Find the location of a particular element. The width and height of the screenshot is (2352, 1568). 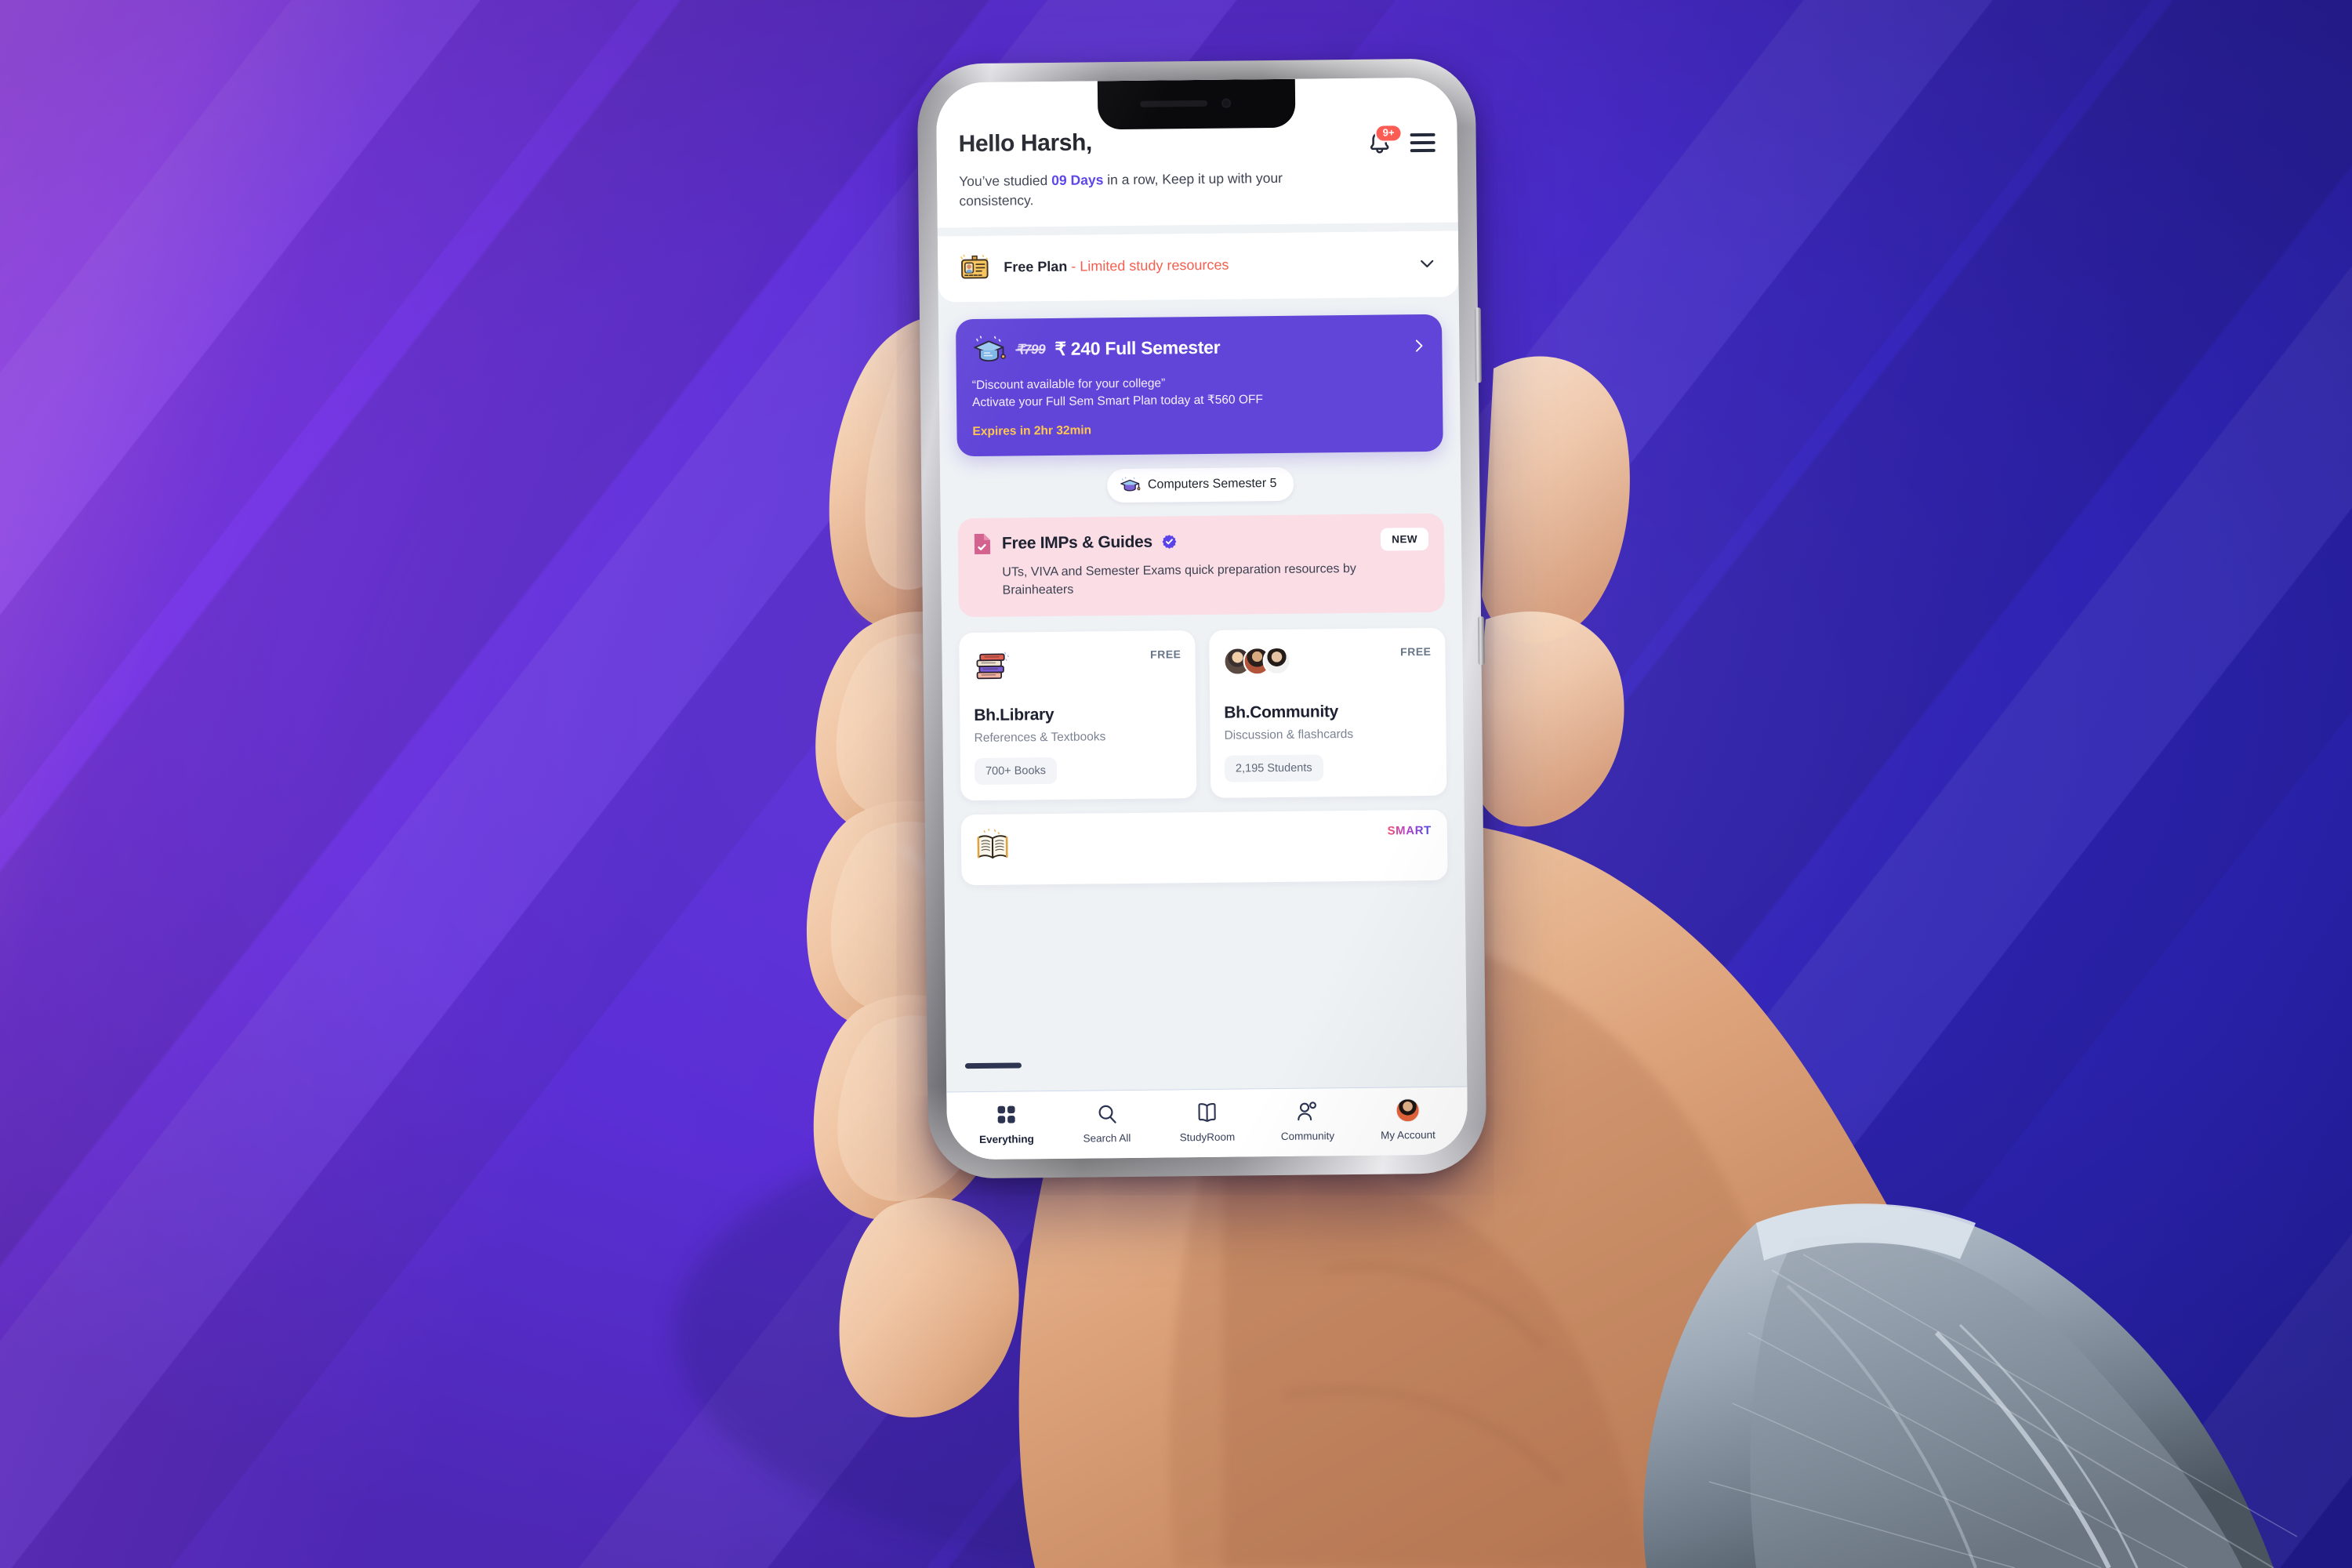

promo-expiry: Expires in 2hr 32min is located at coordinates (1032, 431).